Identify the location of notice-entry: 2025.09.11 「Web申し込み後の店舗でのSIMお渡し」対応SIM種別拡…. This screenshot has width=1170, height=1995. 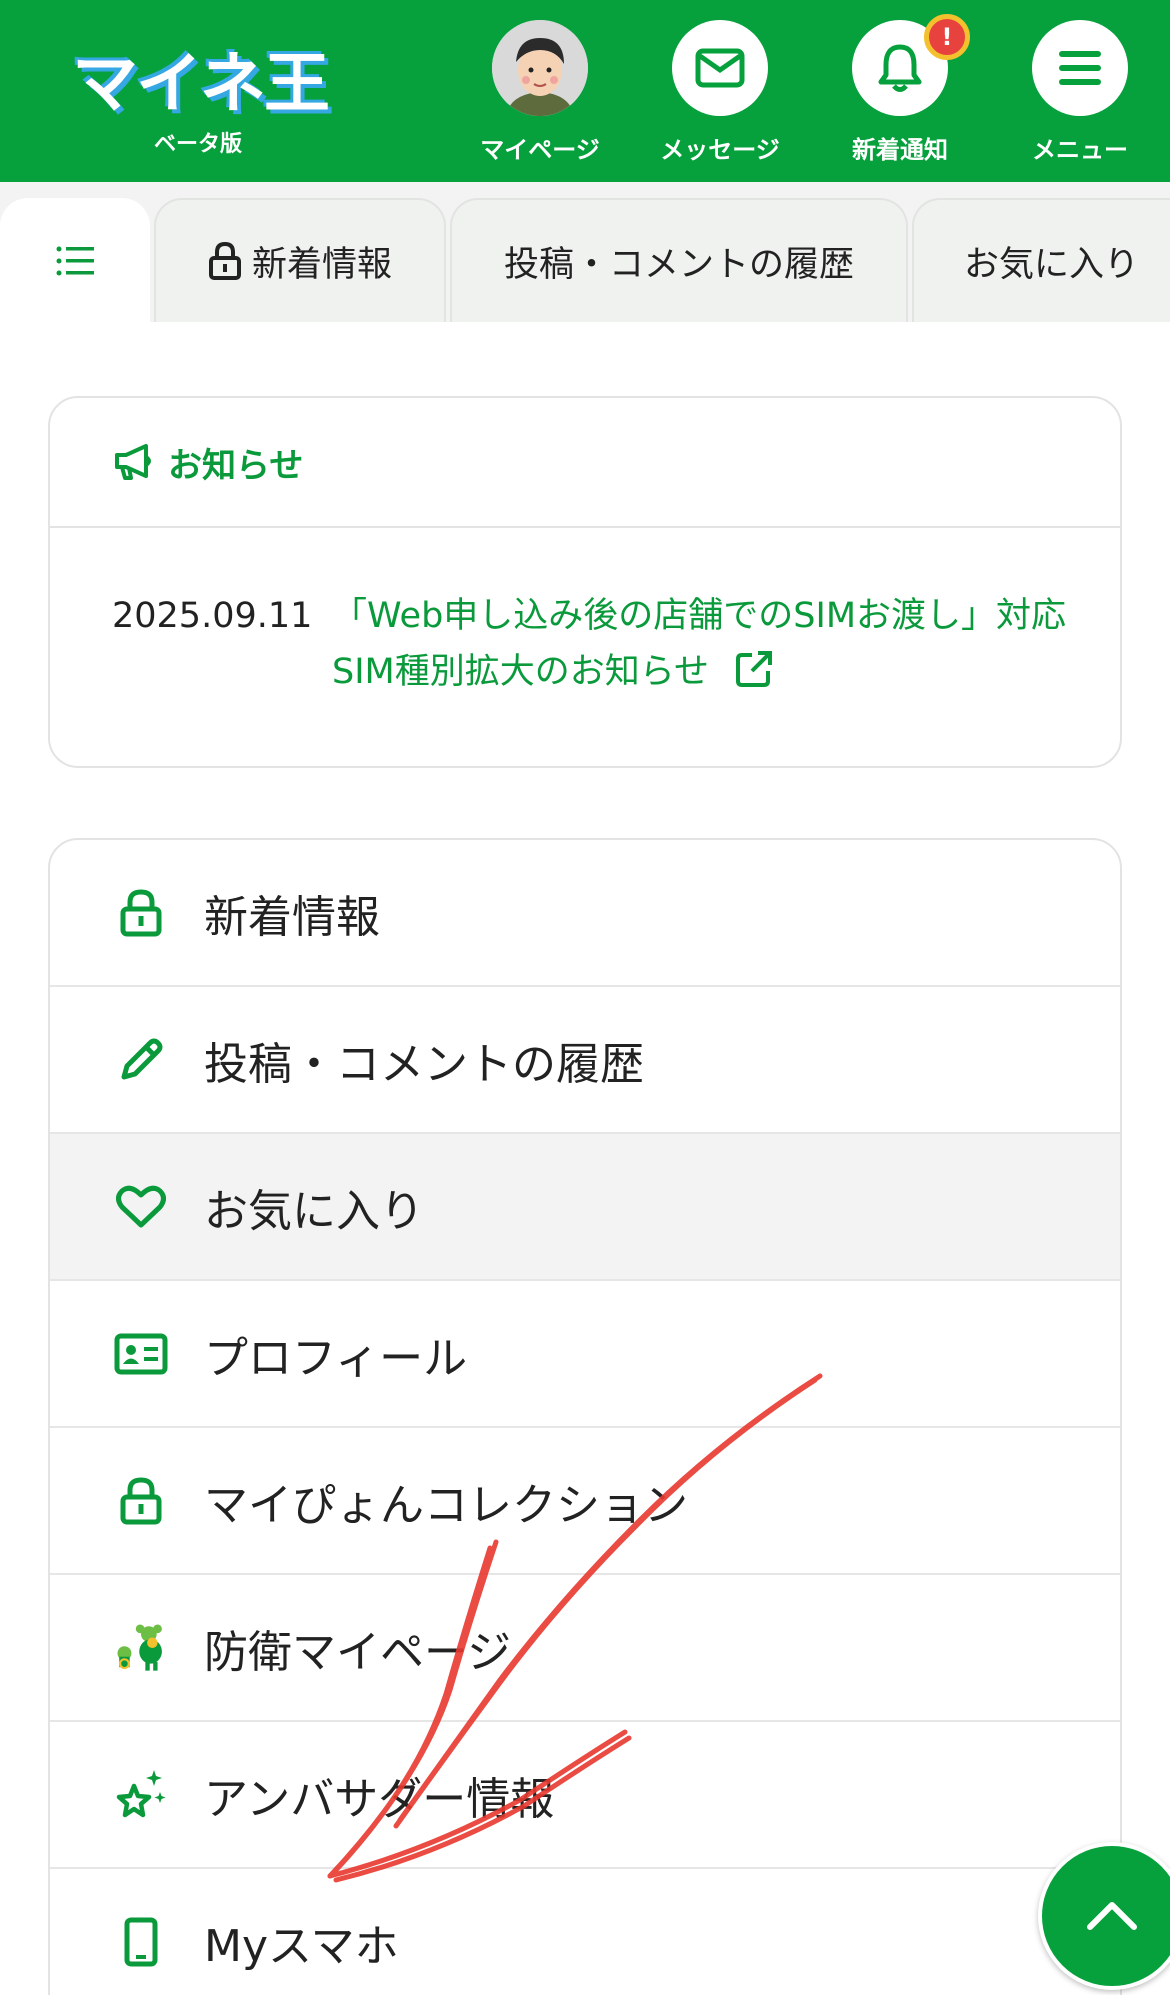
(592, 644).